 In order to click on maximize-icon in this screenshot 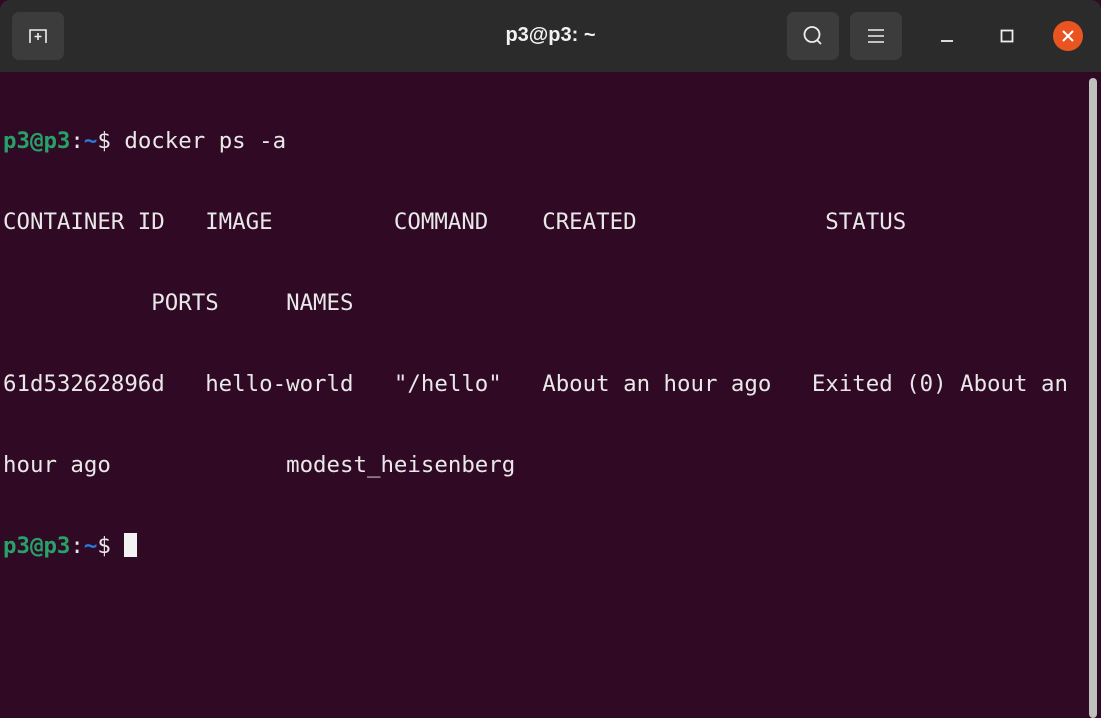, I will do `click(1007, 36)`.